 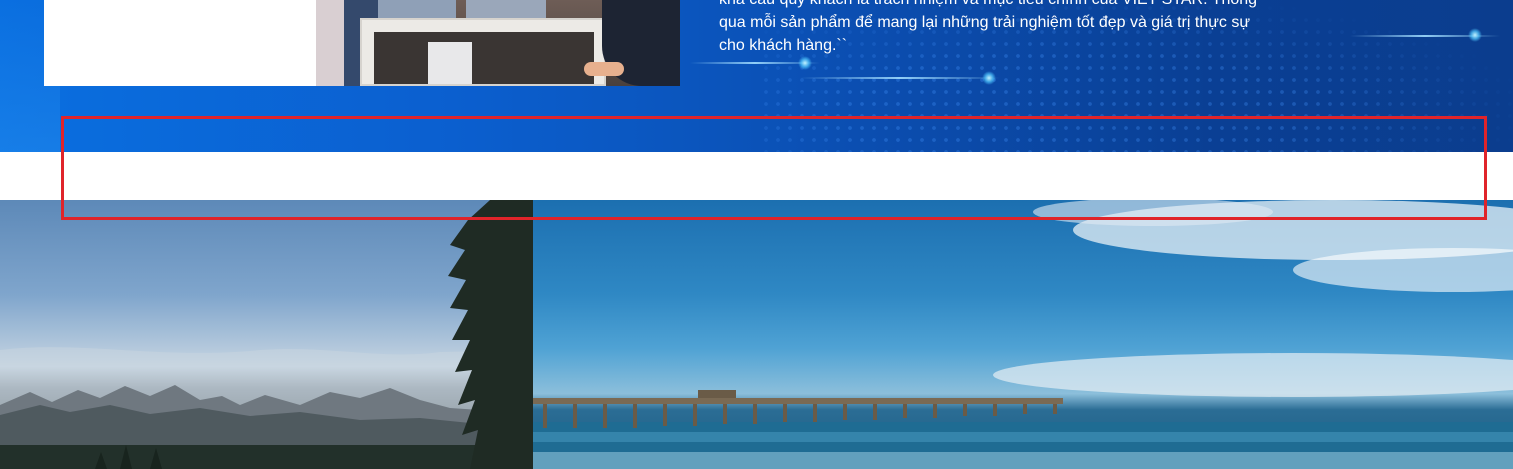 What do you see at coordinates (900, 78) in the screenshot?
I see `light-streak-decoration` at bounding box center [900, 78].